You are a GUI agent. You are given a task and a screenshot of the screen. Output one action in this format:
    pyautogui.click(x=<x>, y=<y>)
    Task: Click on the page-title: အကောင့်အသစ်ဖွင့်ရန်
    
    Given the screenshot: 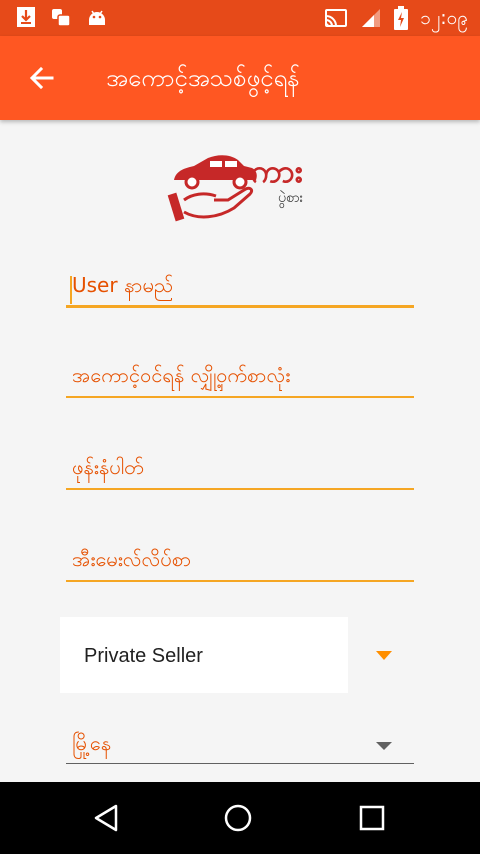 What is the action you would take?
    pyautogui.click(x=203, y=78)
    